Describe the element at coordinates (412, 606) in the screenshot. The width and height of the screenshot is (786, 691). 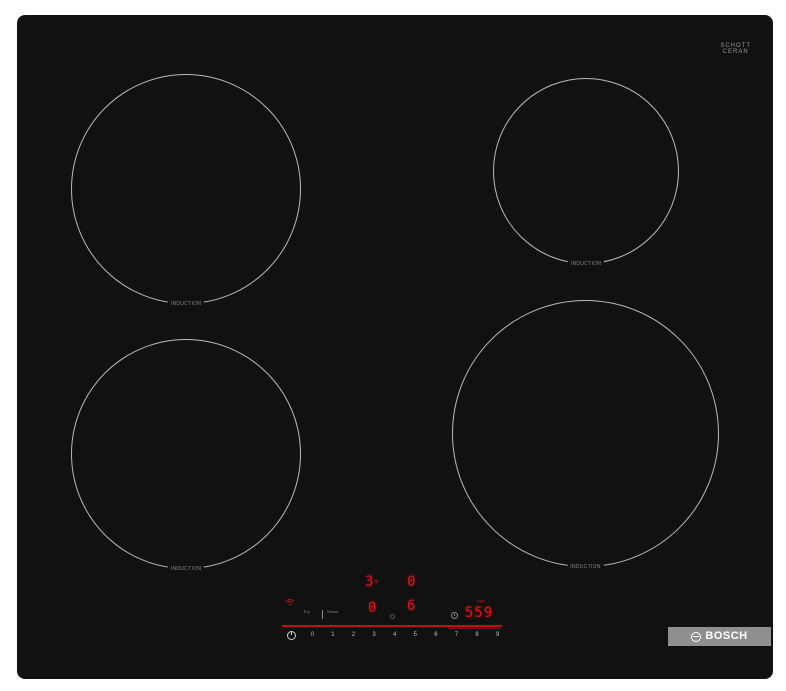
I see `zone-readout-mid-right: 6` at that location.